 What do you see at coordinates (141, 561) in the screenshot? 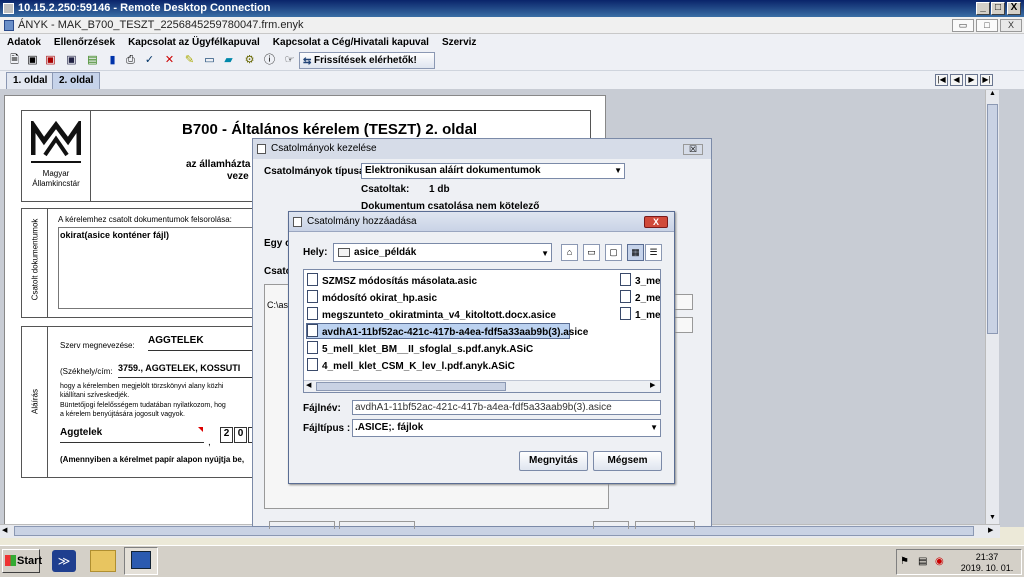
I see `taskbar-rdp-window` at bounding box center [141, 561].